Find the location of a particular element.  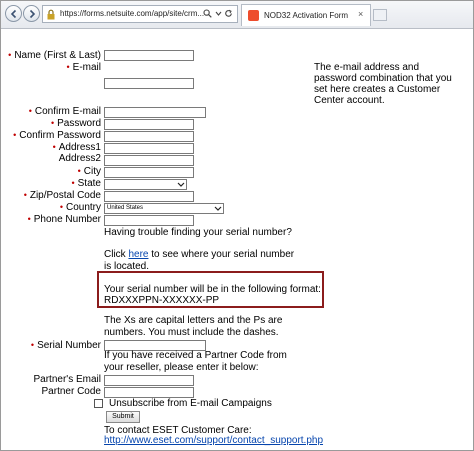

back-arrow-icon is located at coordinates (13, 14).